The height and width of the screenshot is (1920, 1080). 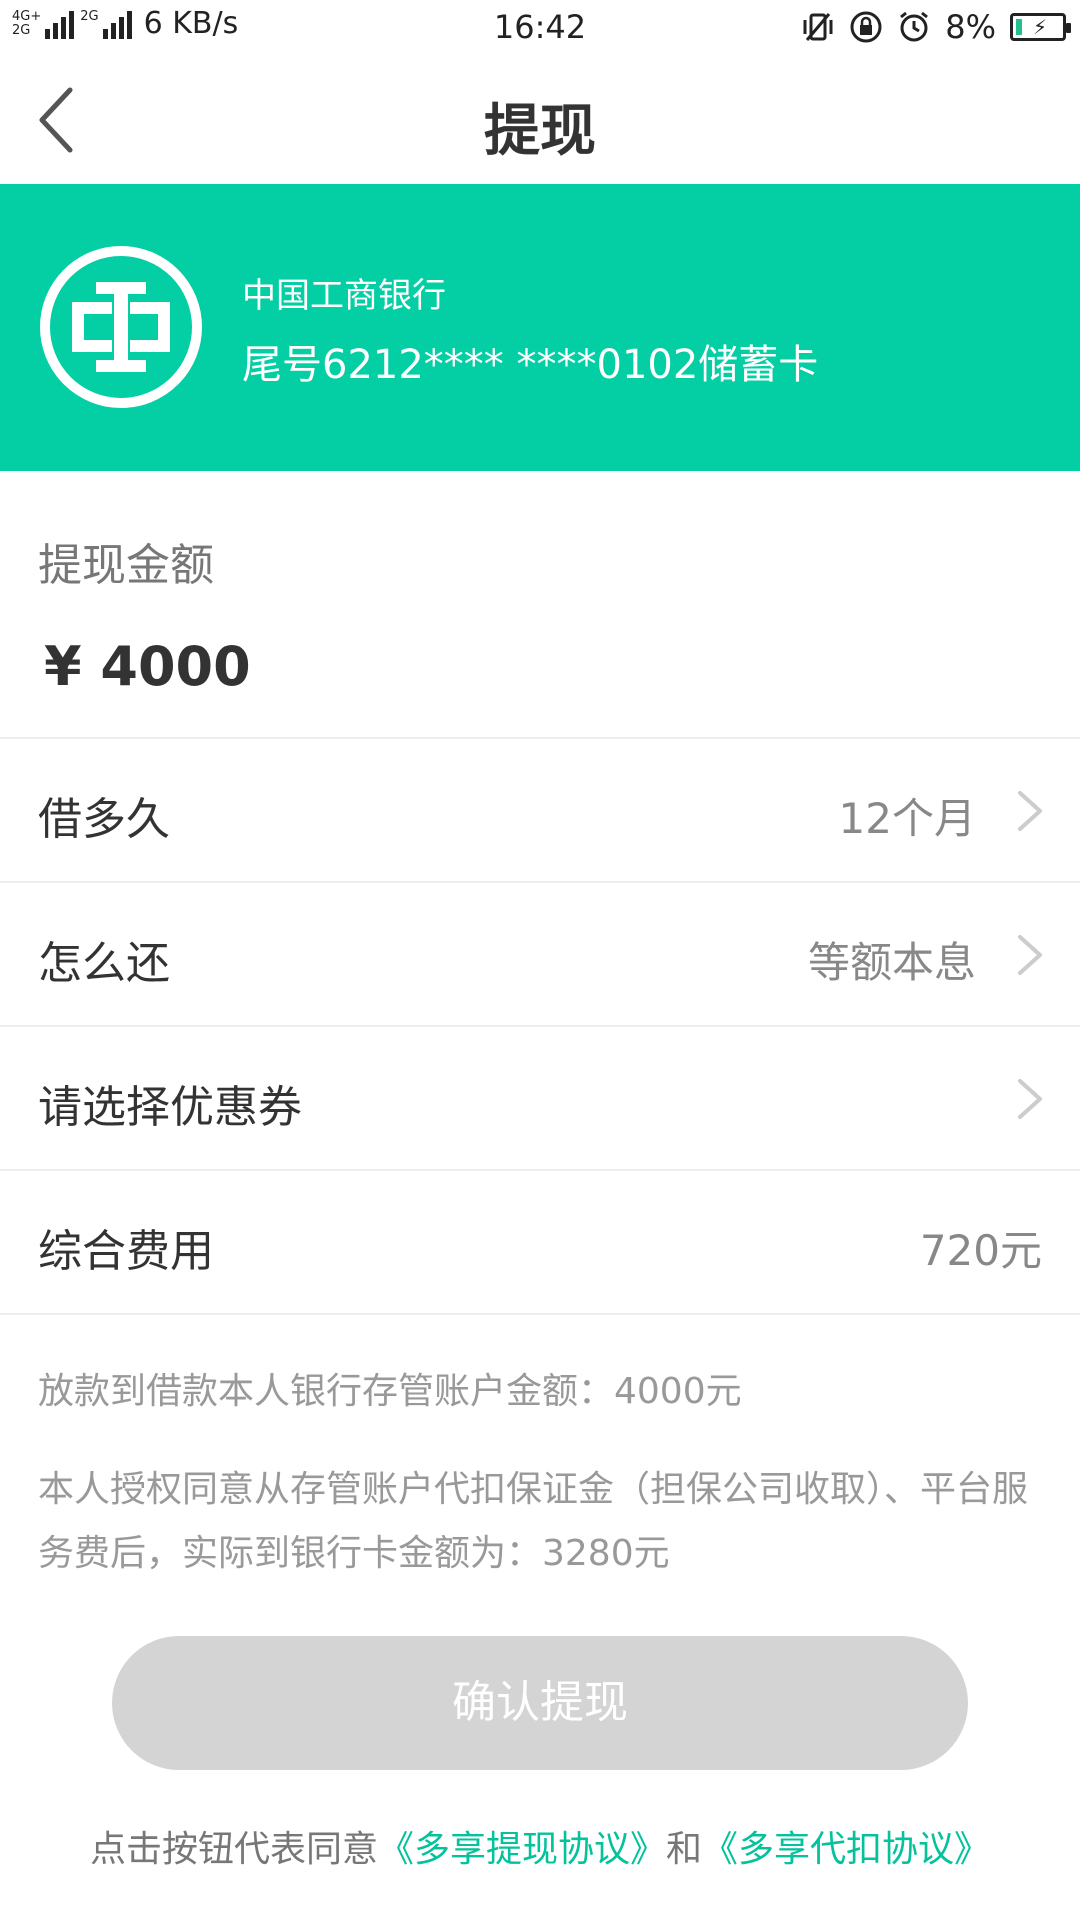 What do you see at coordinates (970, 27) in the screenshot?
I see `battery-percent: 8%` at bounding box center [970, 27].